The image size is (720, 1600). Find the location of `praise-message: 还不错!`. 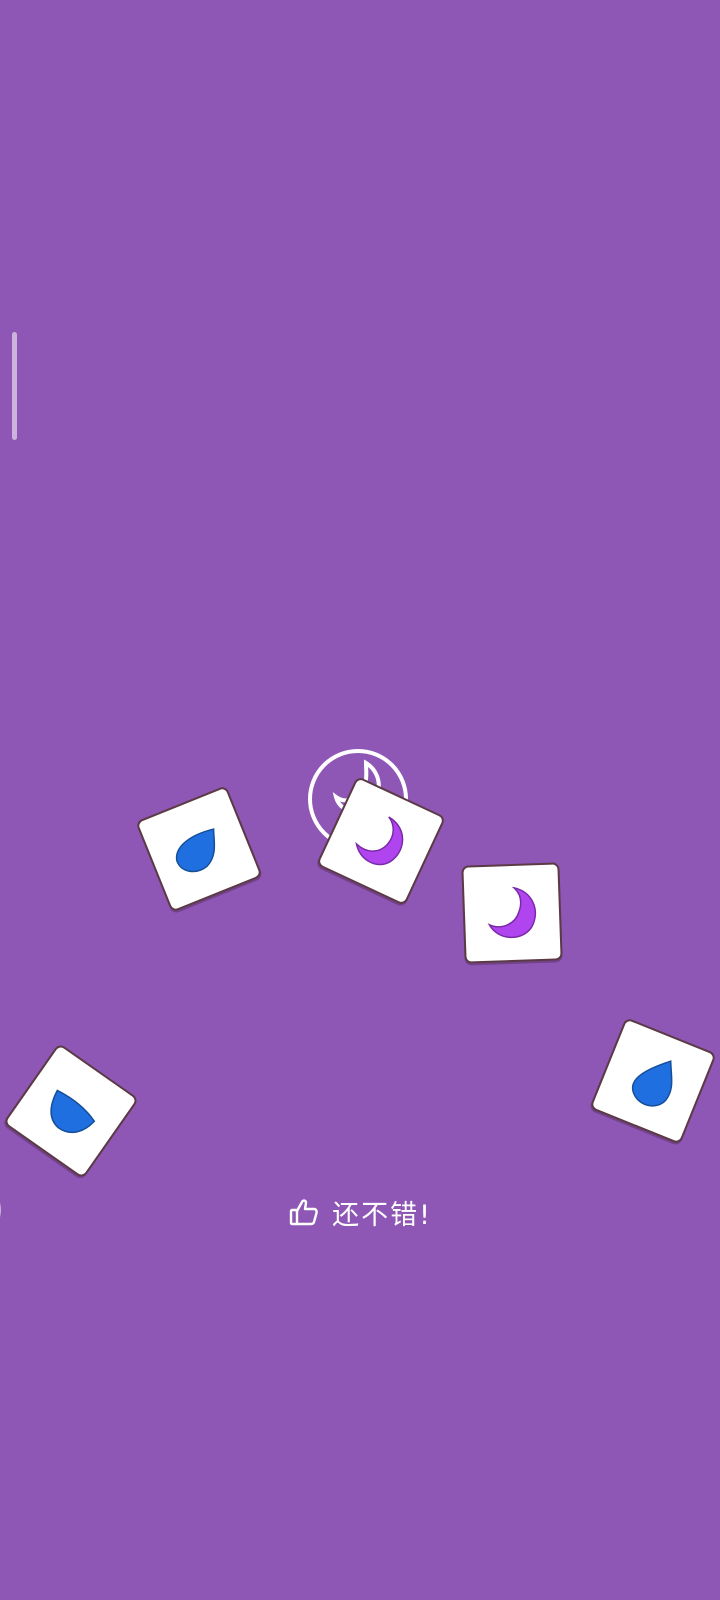

praise-message: 还不错! is located at coordinates (360, 1212).